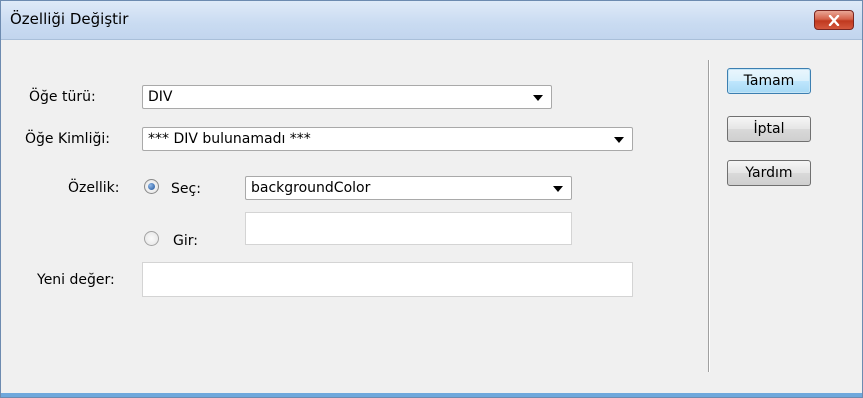 This screenshot has width=863, height=398. What do you see at coordinates (387, 139) in the screenshot?
I see `element-id-select: *** DIV bulunamadı ***` at bounding box center [387, 139].